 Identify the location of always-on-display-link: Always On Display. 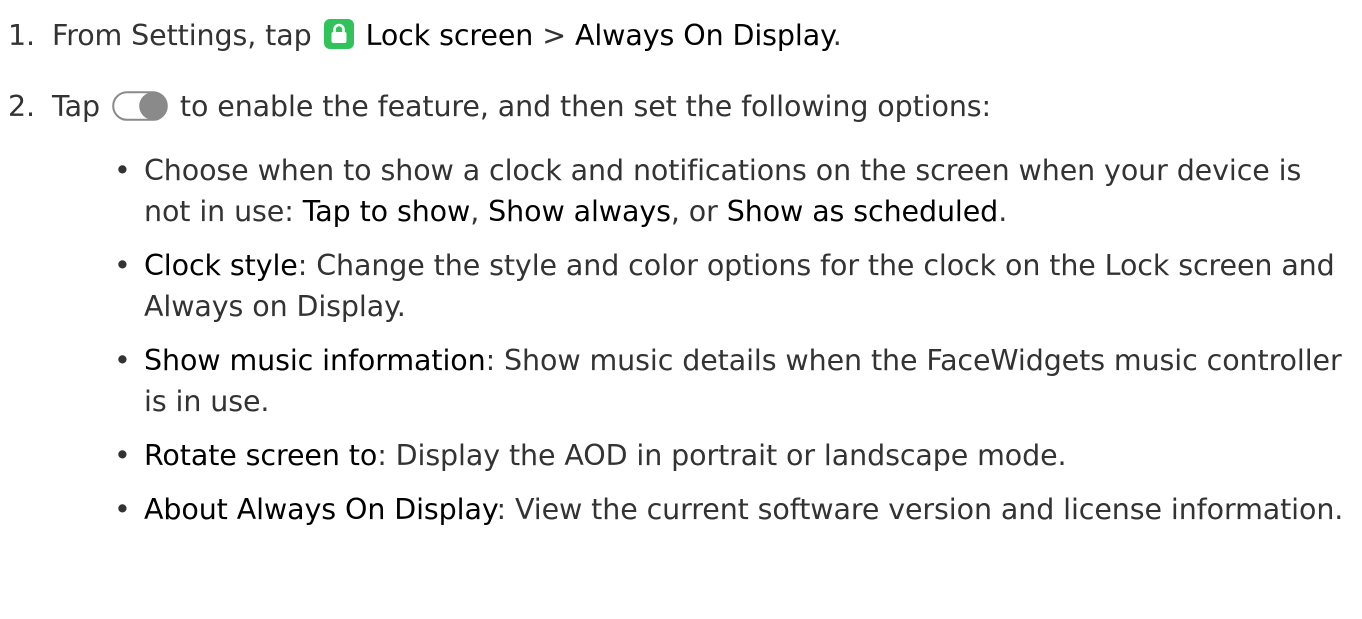
(703, 35).